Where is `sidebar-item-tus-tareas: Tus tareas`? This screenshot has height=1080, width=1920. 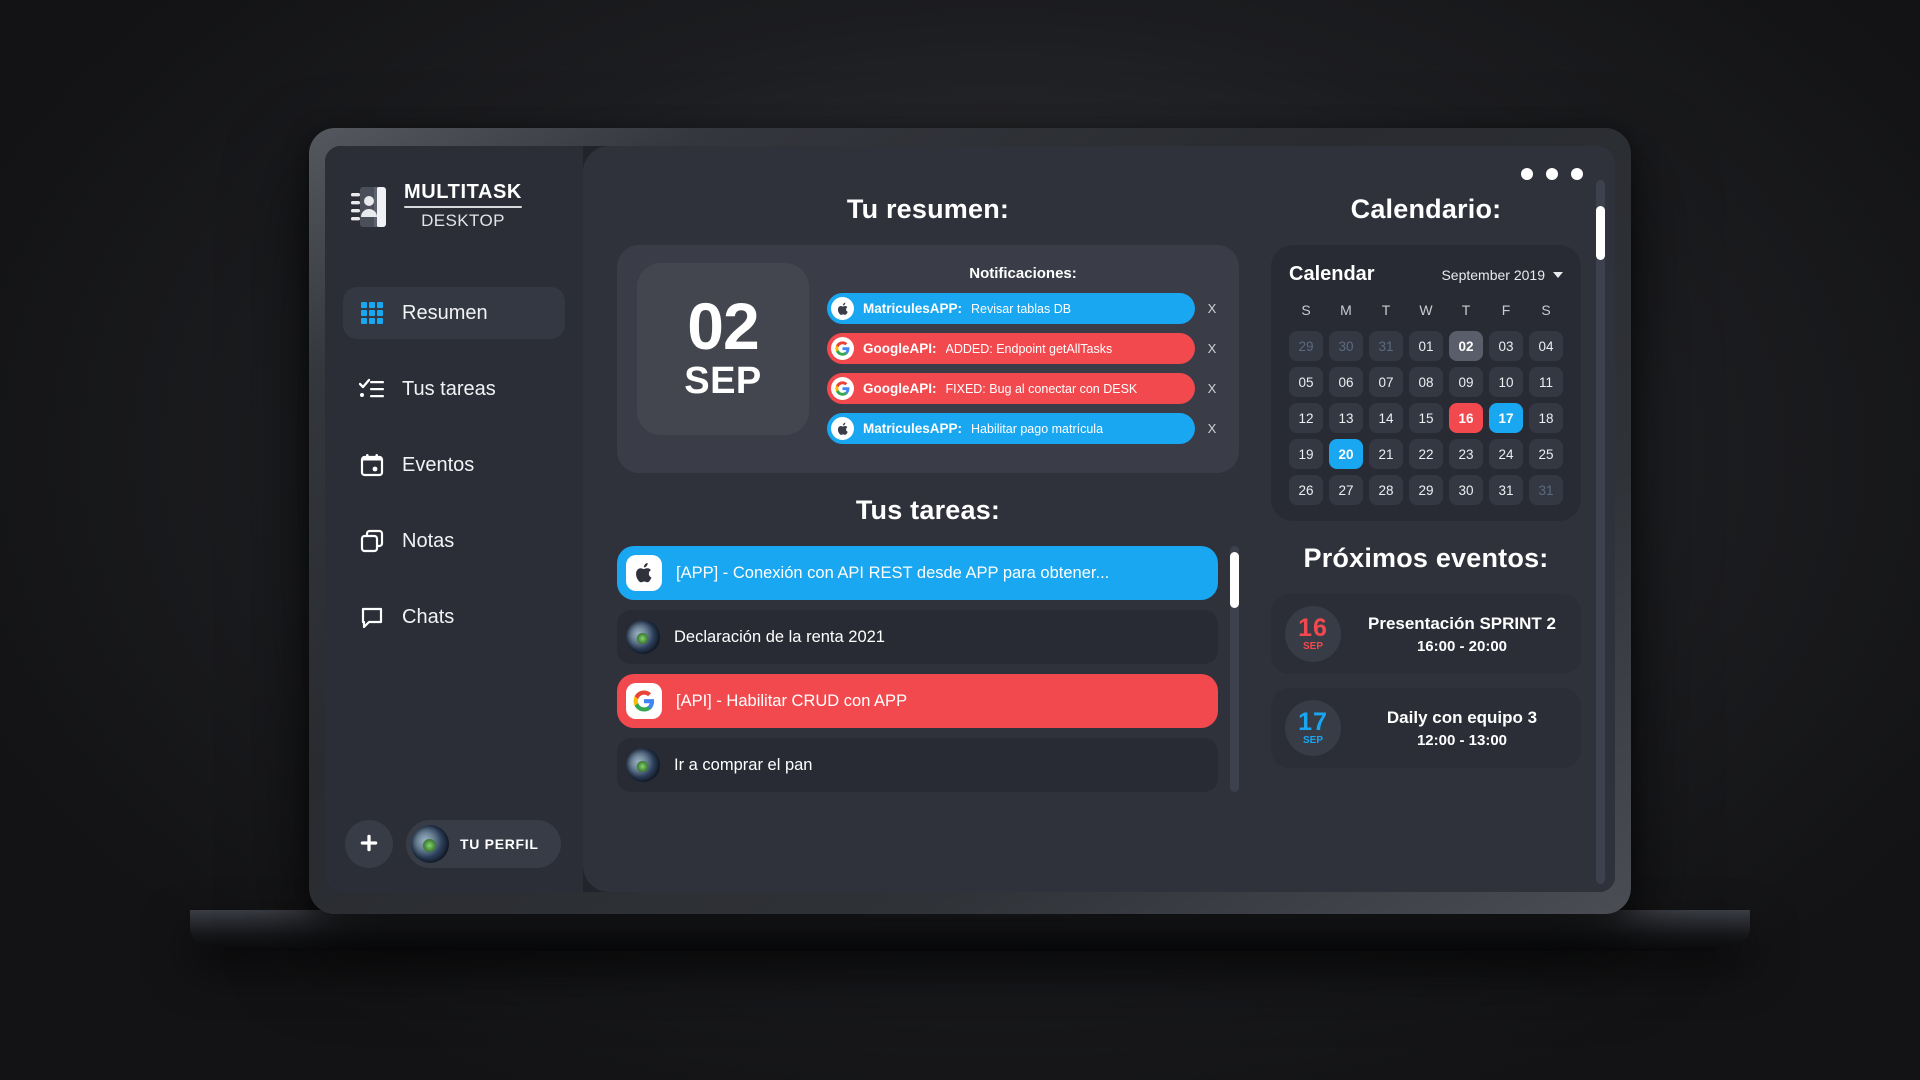
sidebar-item-tus-tareas: Tus tareas is located at coordinates (454, 389).